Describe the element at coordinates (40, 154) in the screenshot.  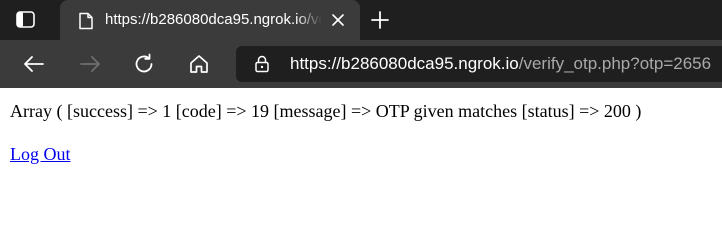
I see `logout-link: Log Out` at that location.